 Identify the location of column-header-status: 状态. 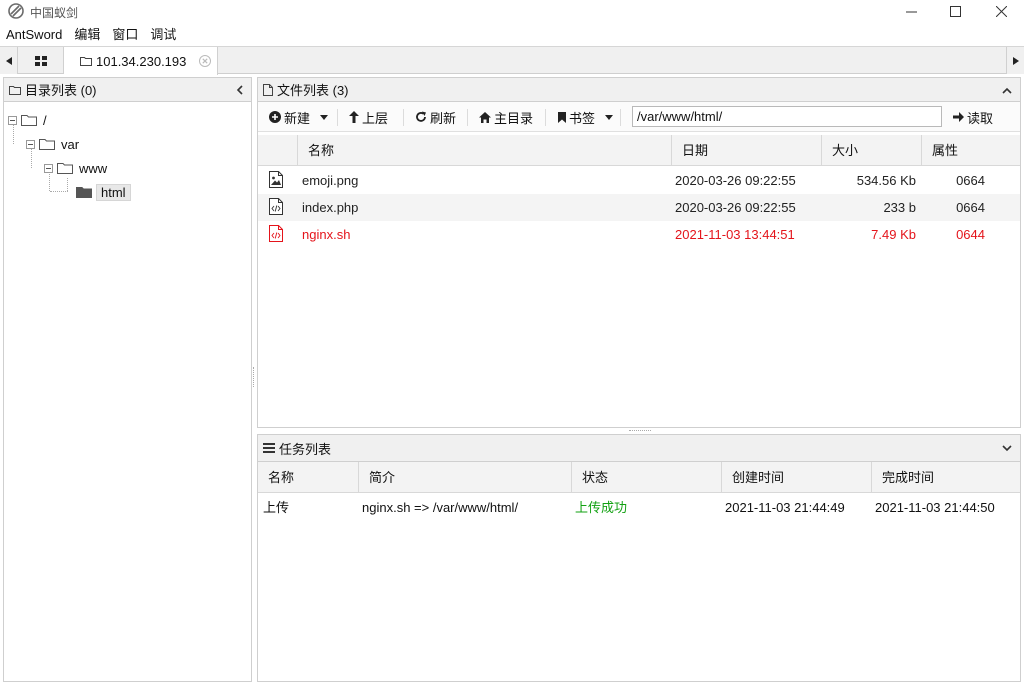
(646, 477).